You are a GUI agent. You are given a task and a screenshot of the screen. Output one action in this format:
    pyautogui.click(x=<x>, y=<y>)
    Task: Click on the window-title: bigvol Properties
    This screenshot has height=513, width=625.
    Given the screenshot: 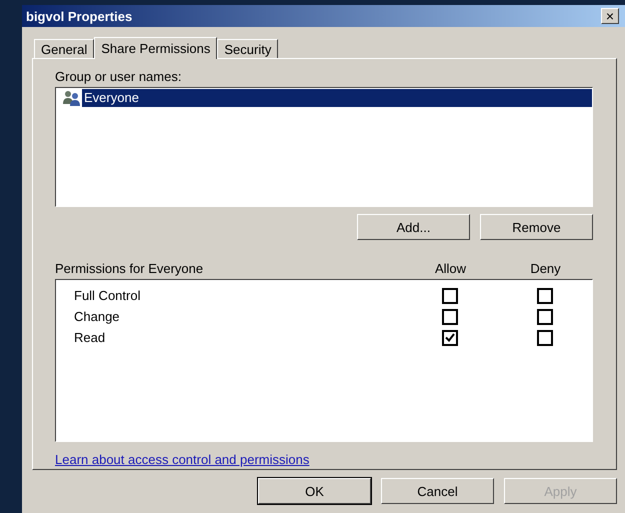 What is the action you would take?
    pyautogui.click(x=79, y=16)
    